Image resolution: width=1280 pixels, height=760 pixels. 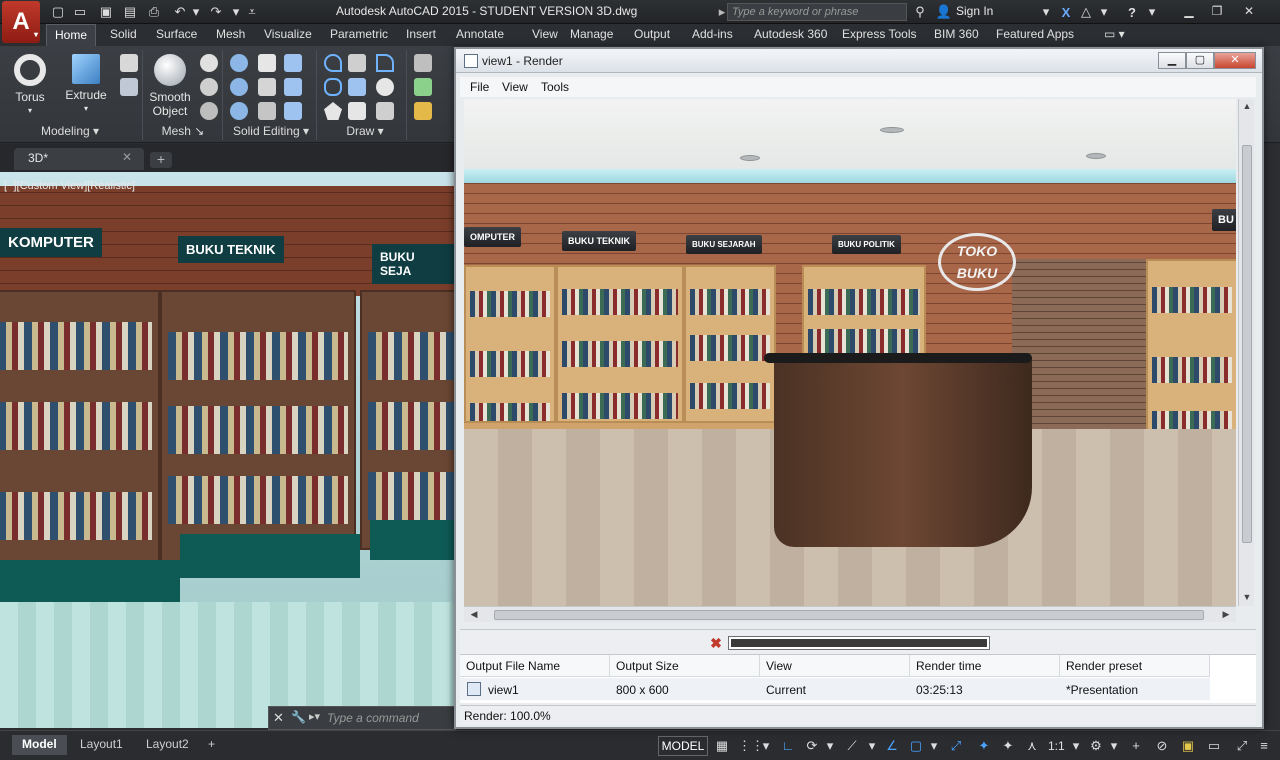 I want to click on ortho-icon: ∟, so click(x=788, y=746).